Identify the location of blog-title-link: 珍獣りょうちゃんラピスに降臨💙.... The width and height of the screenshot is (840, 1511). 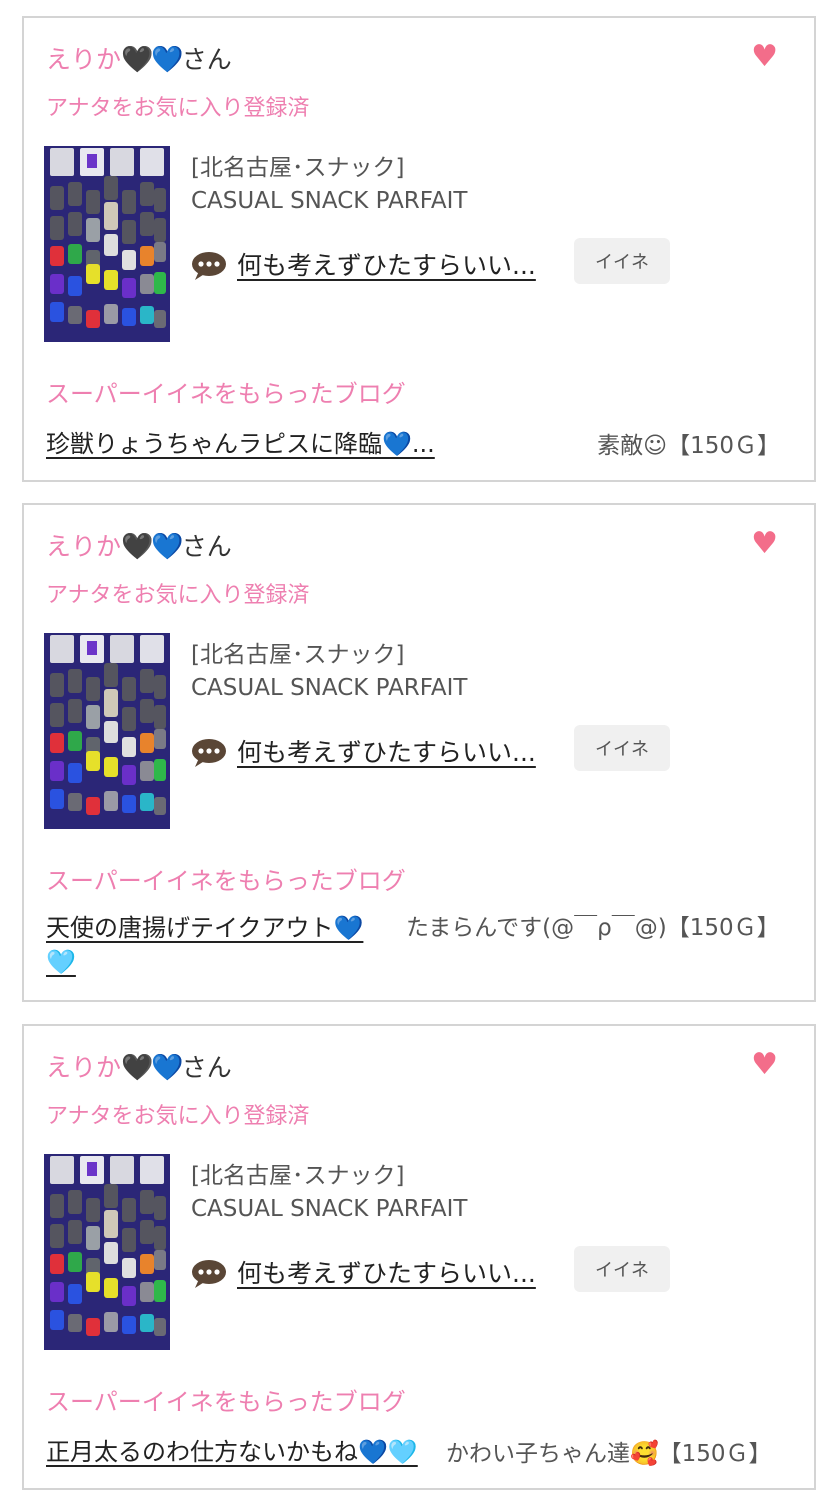
(240, 441).